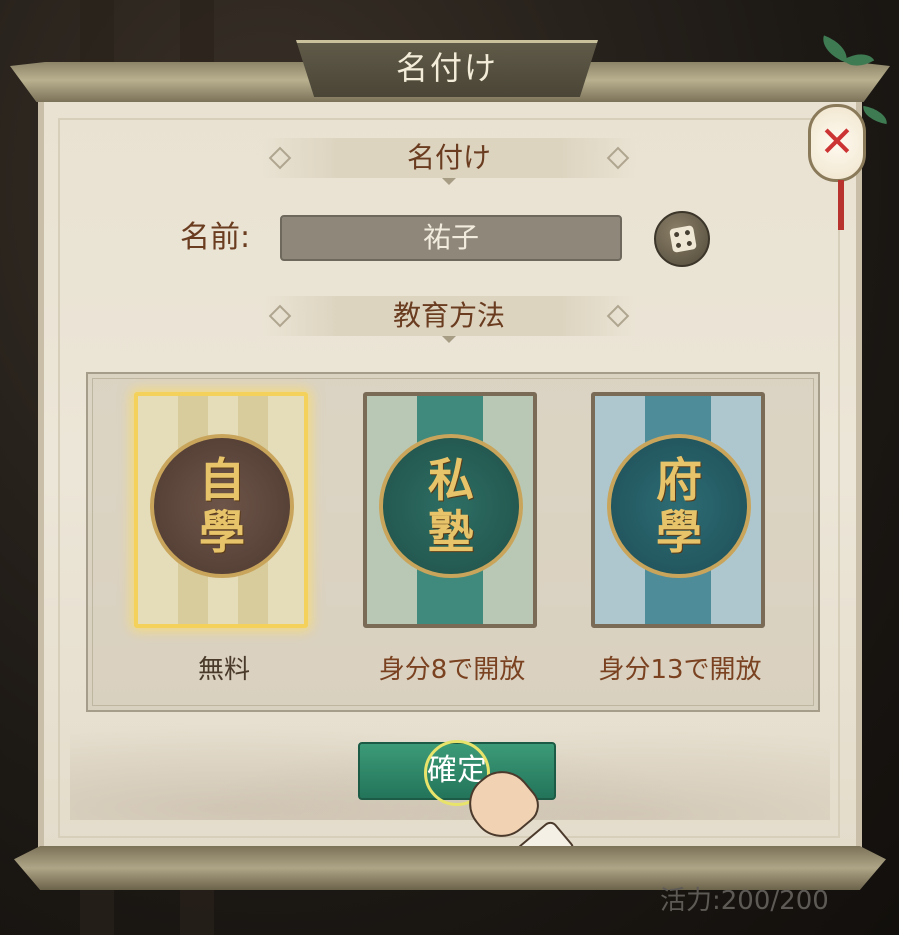 The width and height of the screenshot is (899, 935). I want to click on stamina-counter: 活力:200/200, so click(744, 901).